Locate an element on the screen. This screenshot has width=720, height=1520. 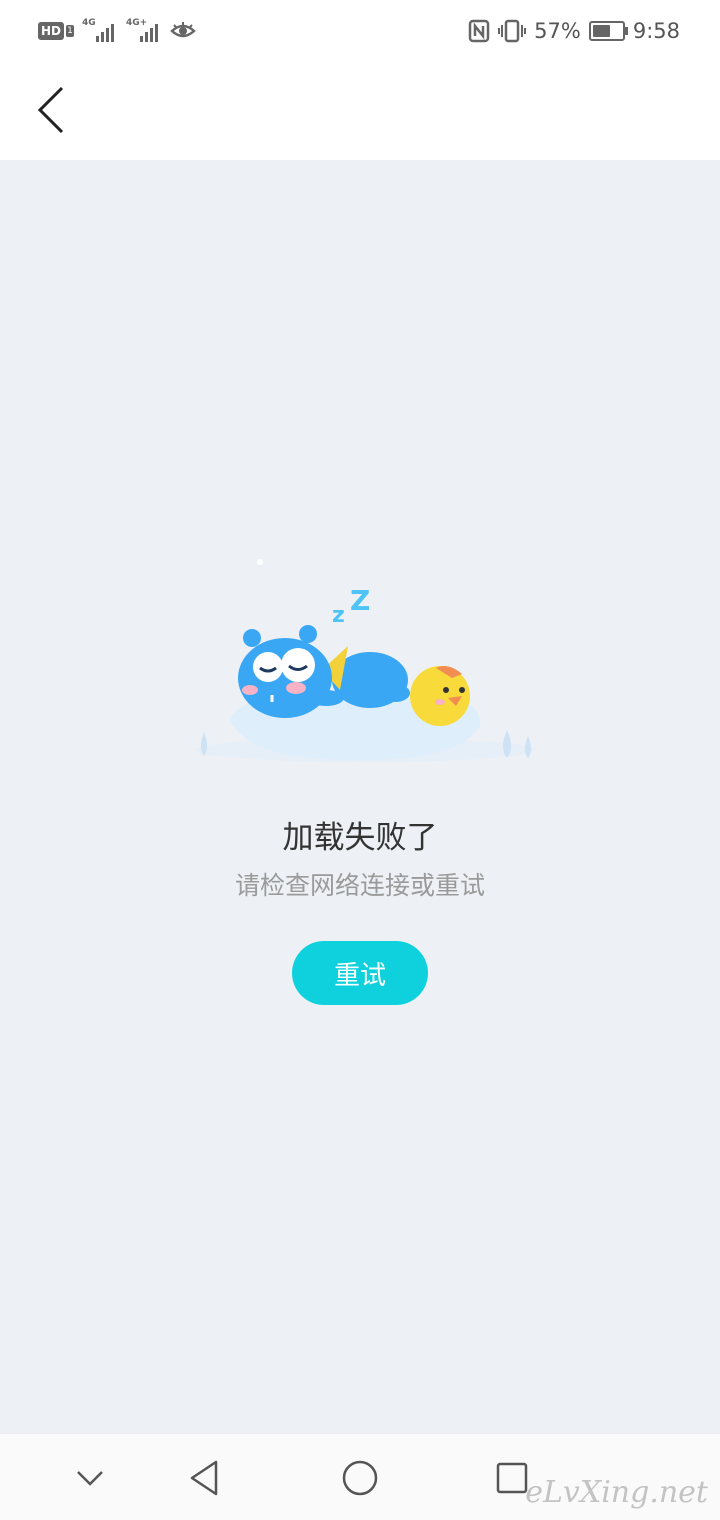
hd-icon: HD 1 is located at coordinates (56, 31).